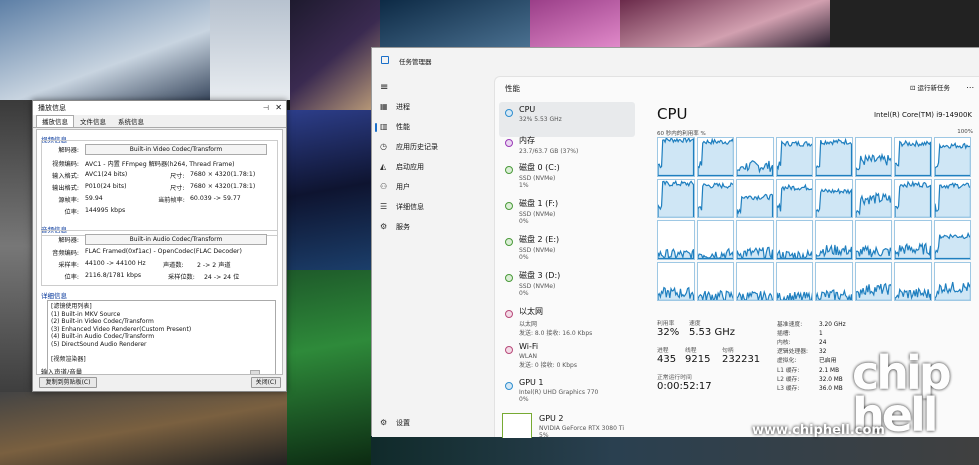 This screenshot has width=979, height=465. I want to click on perf-item-gpu-1: GPU 1 Intel(R) UHD Graphics 770 0%, so click(567, 392).